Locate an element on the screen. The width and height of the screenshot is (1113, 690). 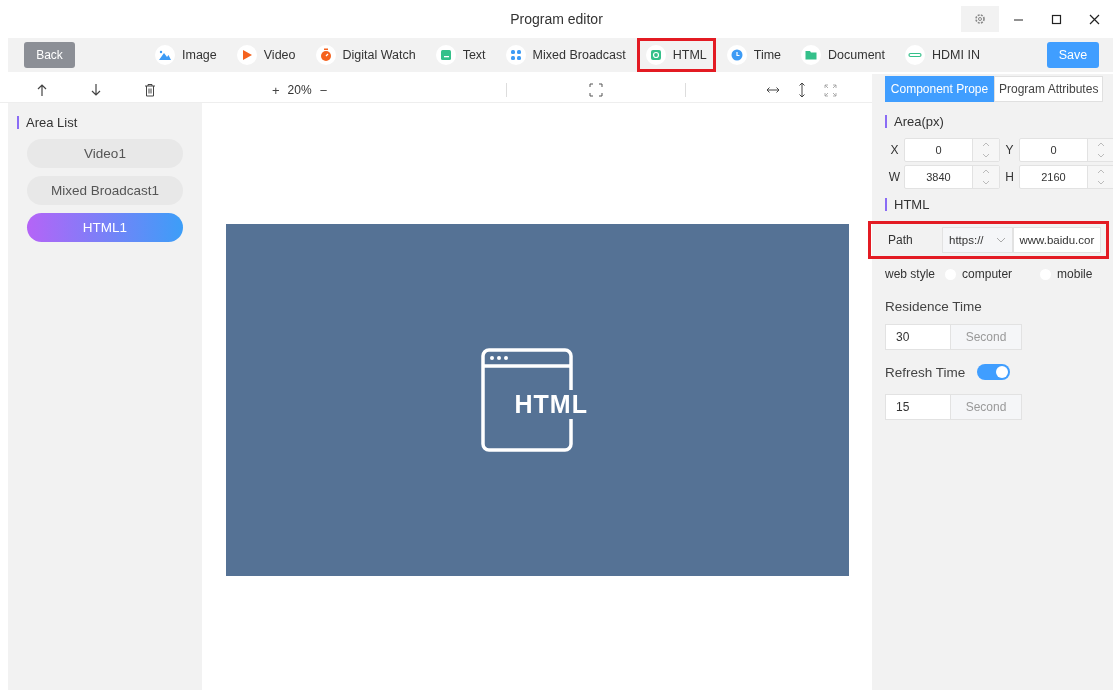
field-label: X is located at coordinates (894, 150).